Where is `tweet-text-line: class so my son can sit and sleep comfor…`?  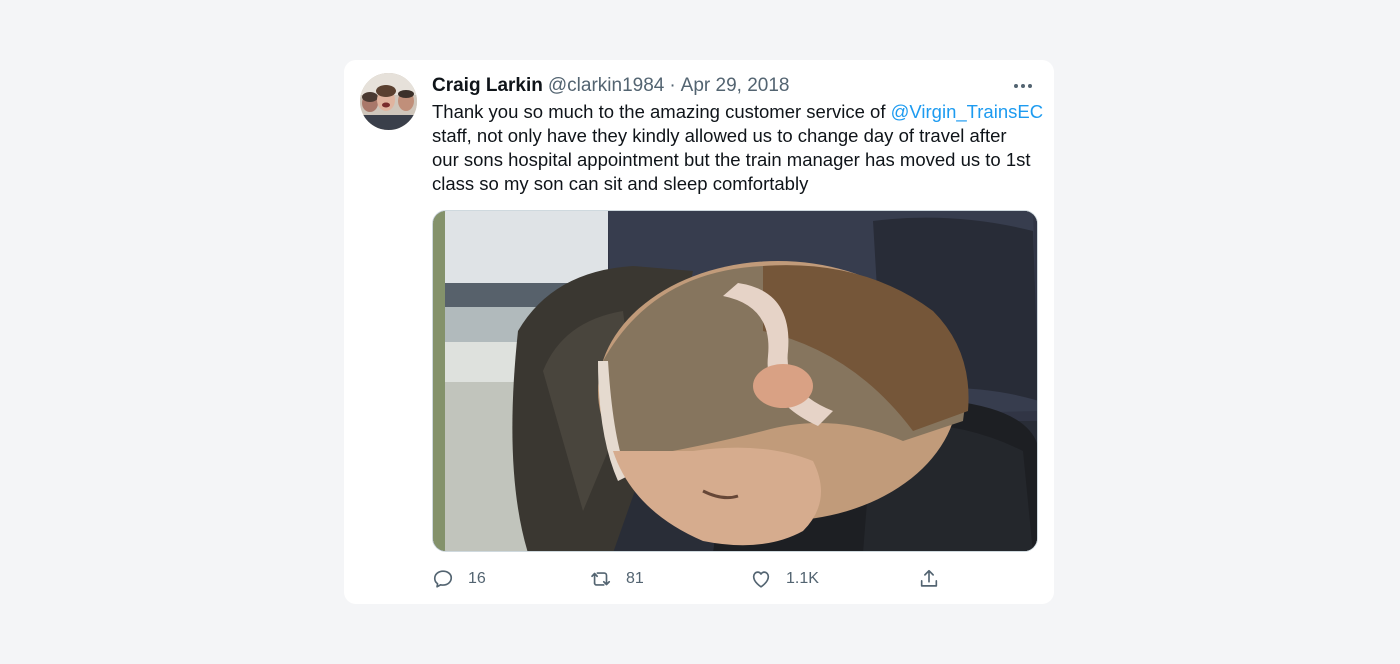
tweet-text-line: class so my son can sit and sleep comfor… is located at coordinates (620, 183).